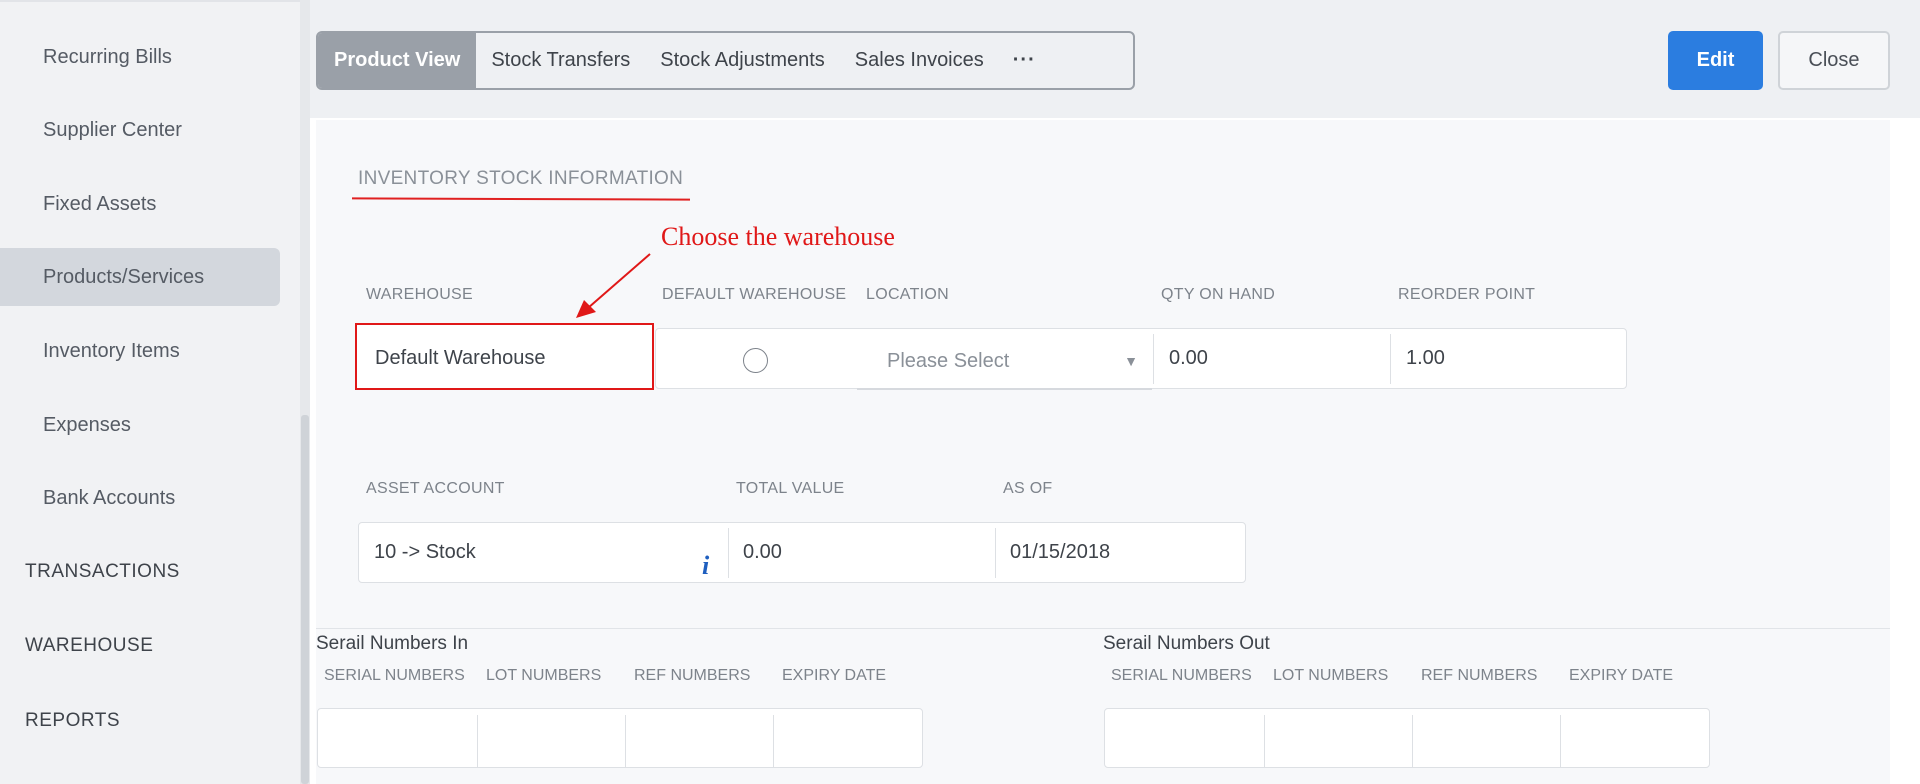  Describe the element at coordinates (1131, 361) in the screenshot. I see `chevron-down-icon: ▼` at that location.